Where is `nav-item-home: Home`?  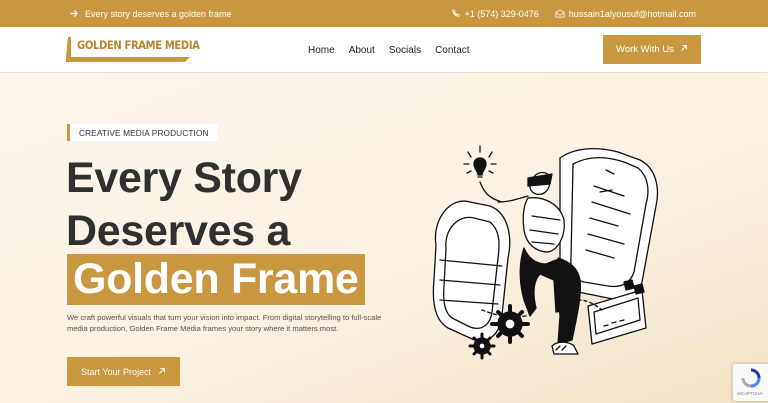
nav-item-home: Home is located at coordinates (321, 50).